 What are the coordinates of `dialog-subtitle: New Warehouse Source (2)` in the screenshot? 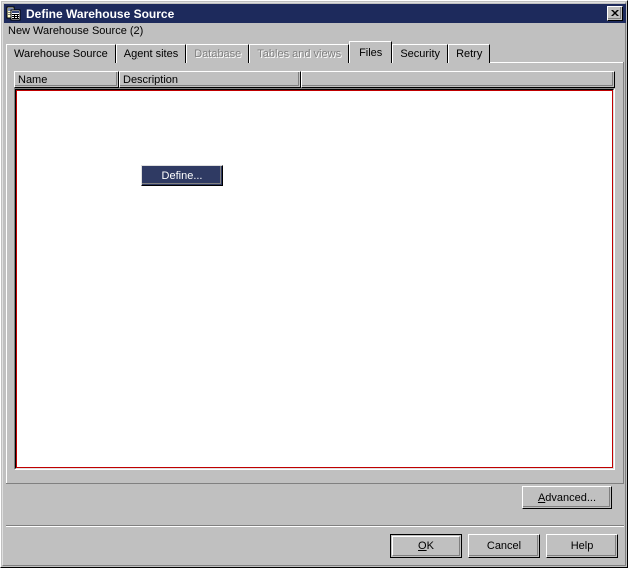 It's located at (76, 31).